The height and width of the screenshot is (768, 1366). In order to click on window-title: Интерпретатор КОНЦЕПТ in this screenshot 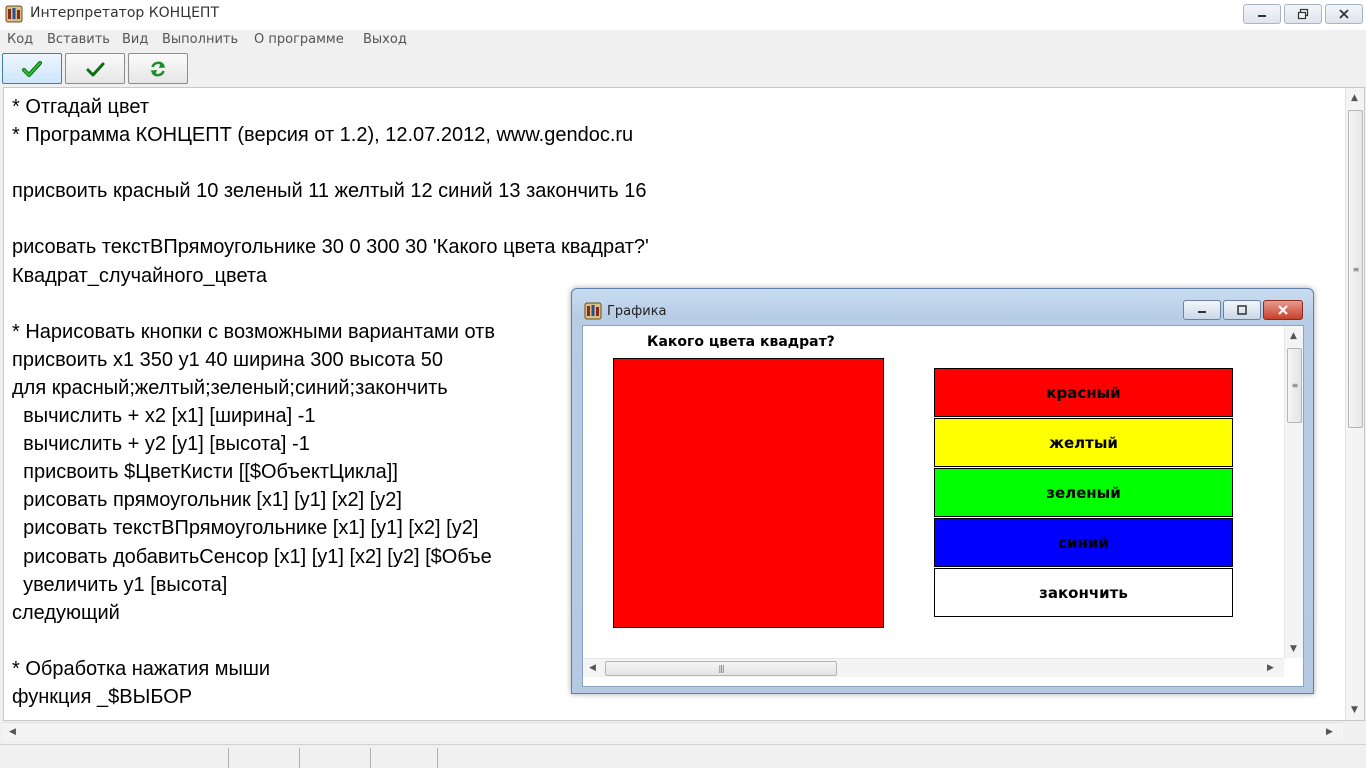, I will do `click(125, 13)`.